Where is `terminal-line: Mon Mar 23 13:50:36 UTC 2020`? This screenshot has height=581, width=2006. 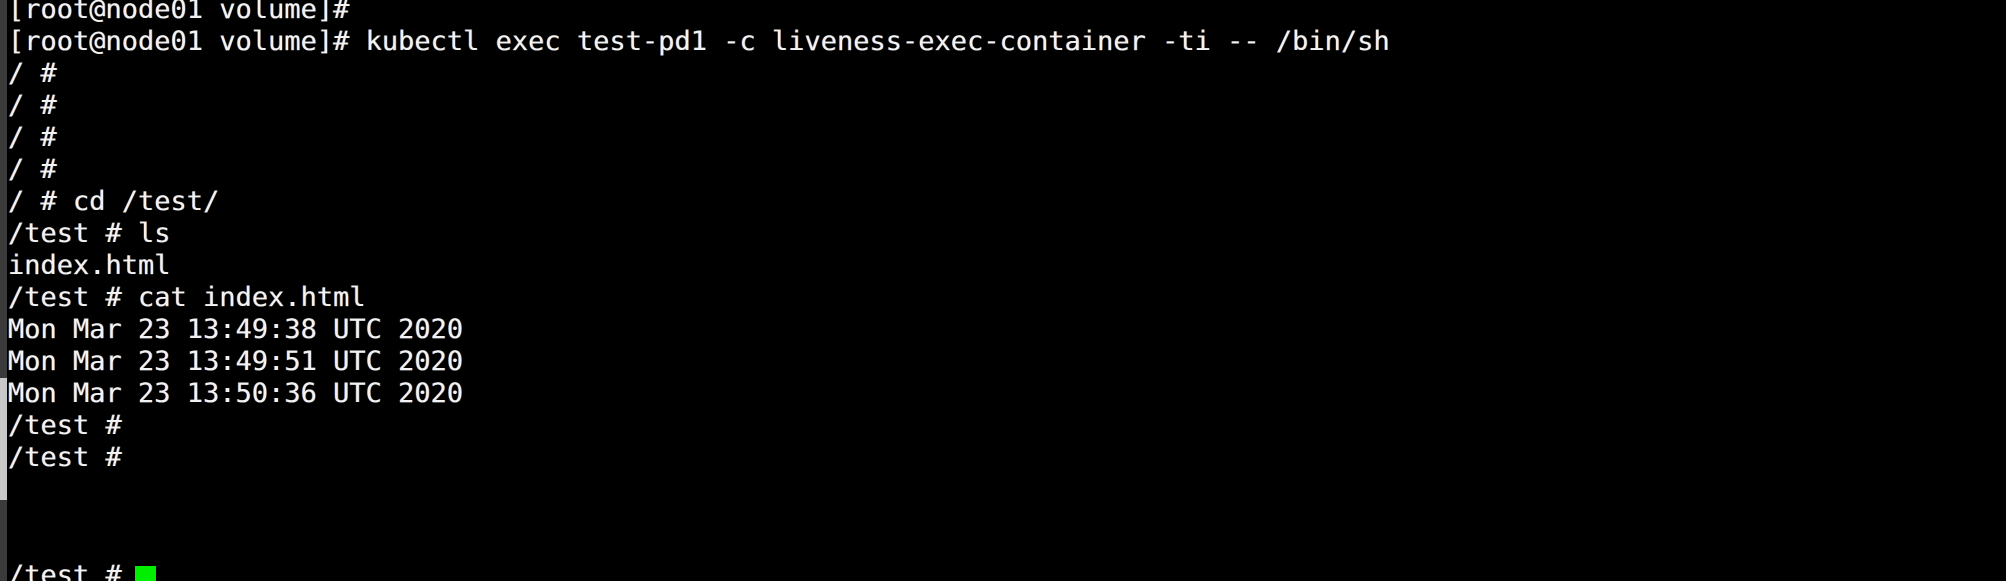
terminal-line: Mon Mar 23 13:50:36 UTC 2020 is located at coordinates (236, 393).